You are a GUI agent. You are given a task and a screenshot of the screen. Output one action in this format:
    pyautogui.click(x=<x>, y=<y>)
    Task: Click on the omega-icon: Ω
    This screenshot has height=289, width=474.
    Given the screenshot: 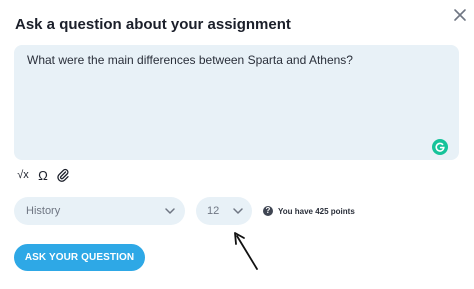 What is the action you would take?
    pyautogui.click(x=43, y=175)
    